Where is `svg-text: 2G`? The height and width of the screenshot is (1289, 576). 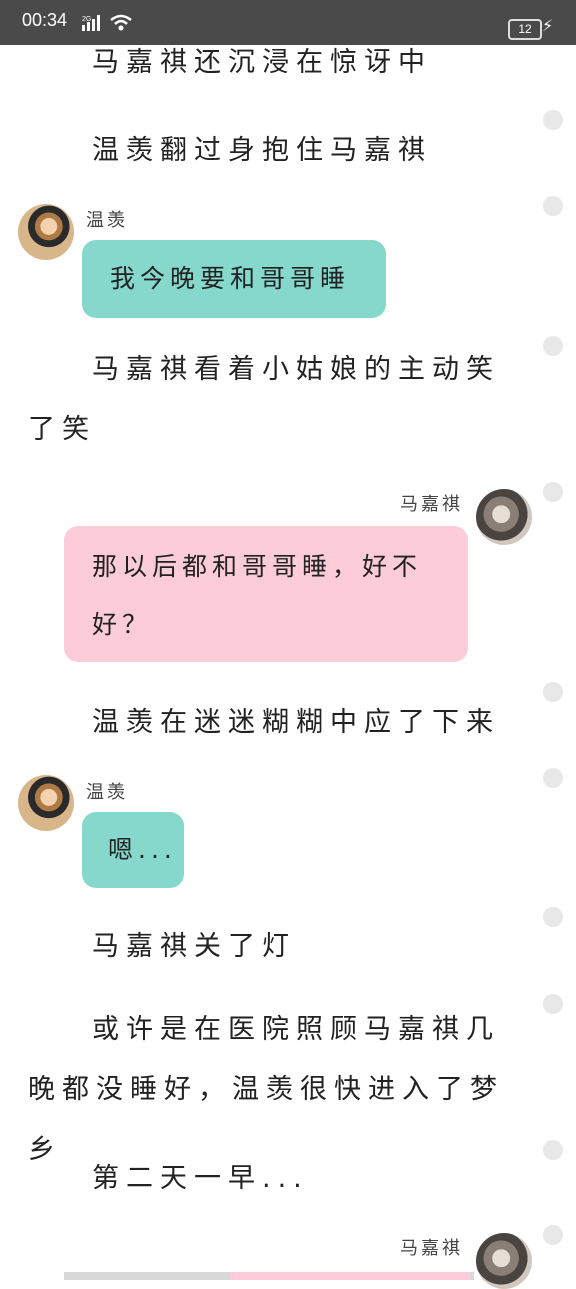
svg-text: 2G is located at coordinates (86, 19).